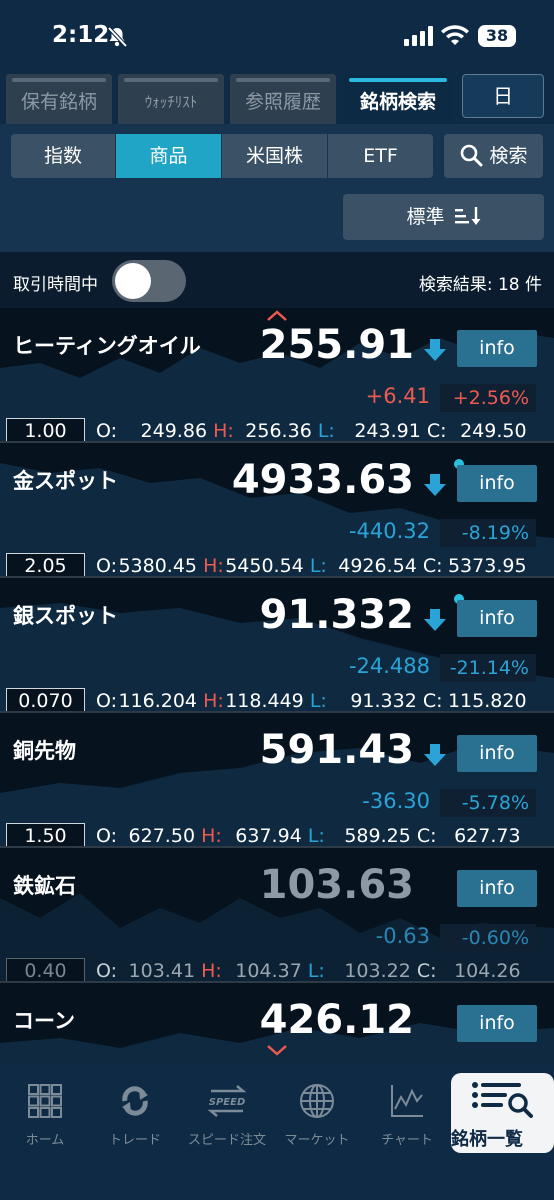  I want to click on nav-label: ホーム, so click(45, 1140).